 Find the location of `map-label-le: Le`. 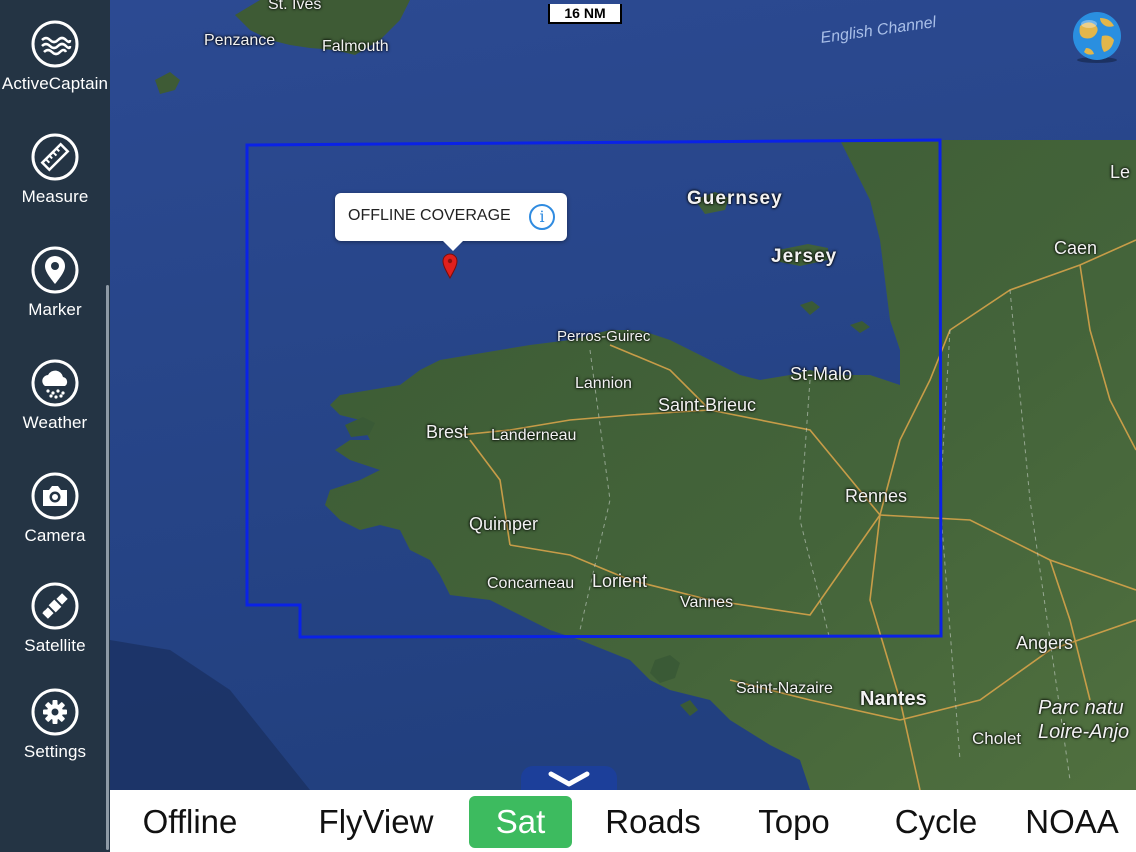

map-label-le: Le is located at coordinates (1120, 172).